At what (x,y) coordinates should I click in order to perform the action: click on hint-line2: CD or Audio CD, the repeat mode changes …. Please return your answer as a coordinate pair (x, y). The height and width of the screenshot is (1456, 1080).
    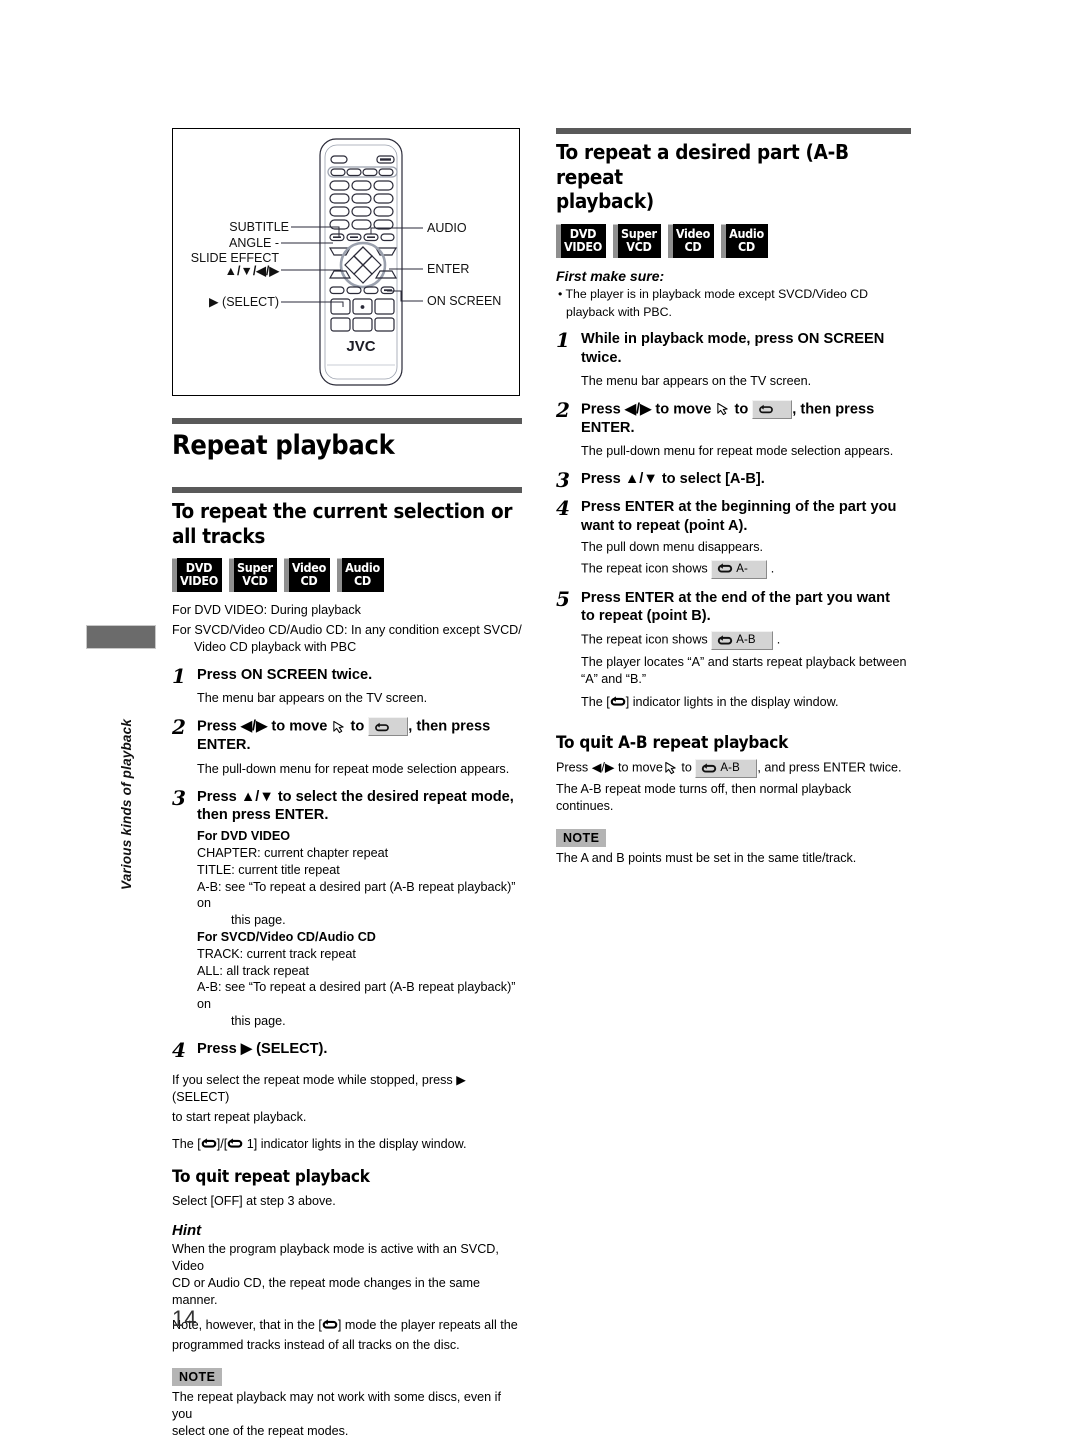
    Looking at the image, I should click on (326, 1291).